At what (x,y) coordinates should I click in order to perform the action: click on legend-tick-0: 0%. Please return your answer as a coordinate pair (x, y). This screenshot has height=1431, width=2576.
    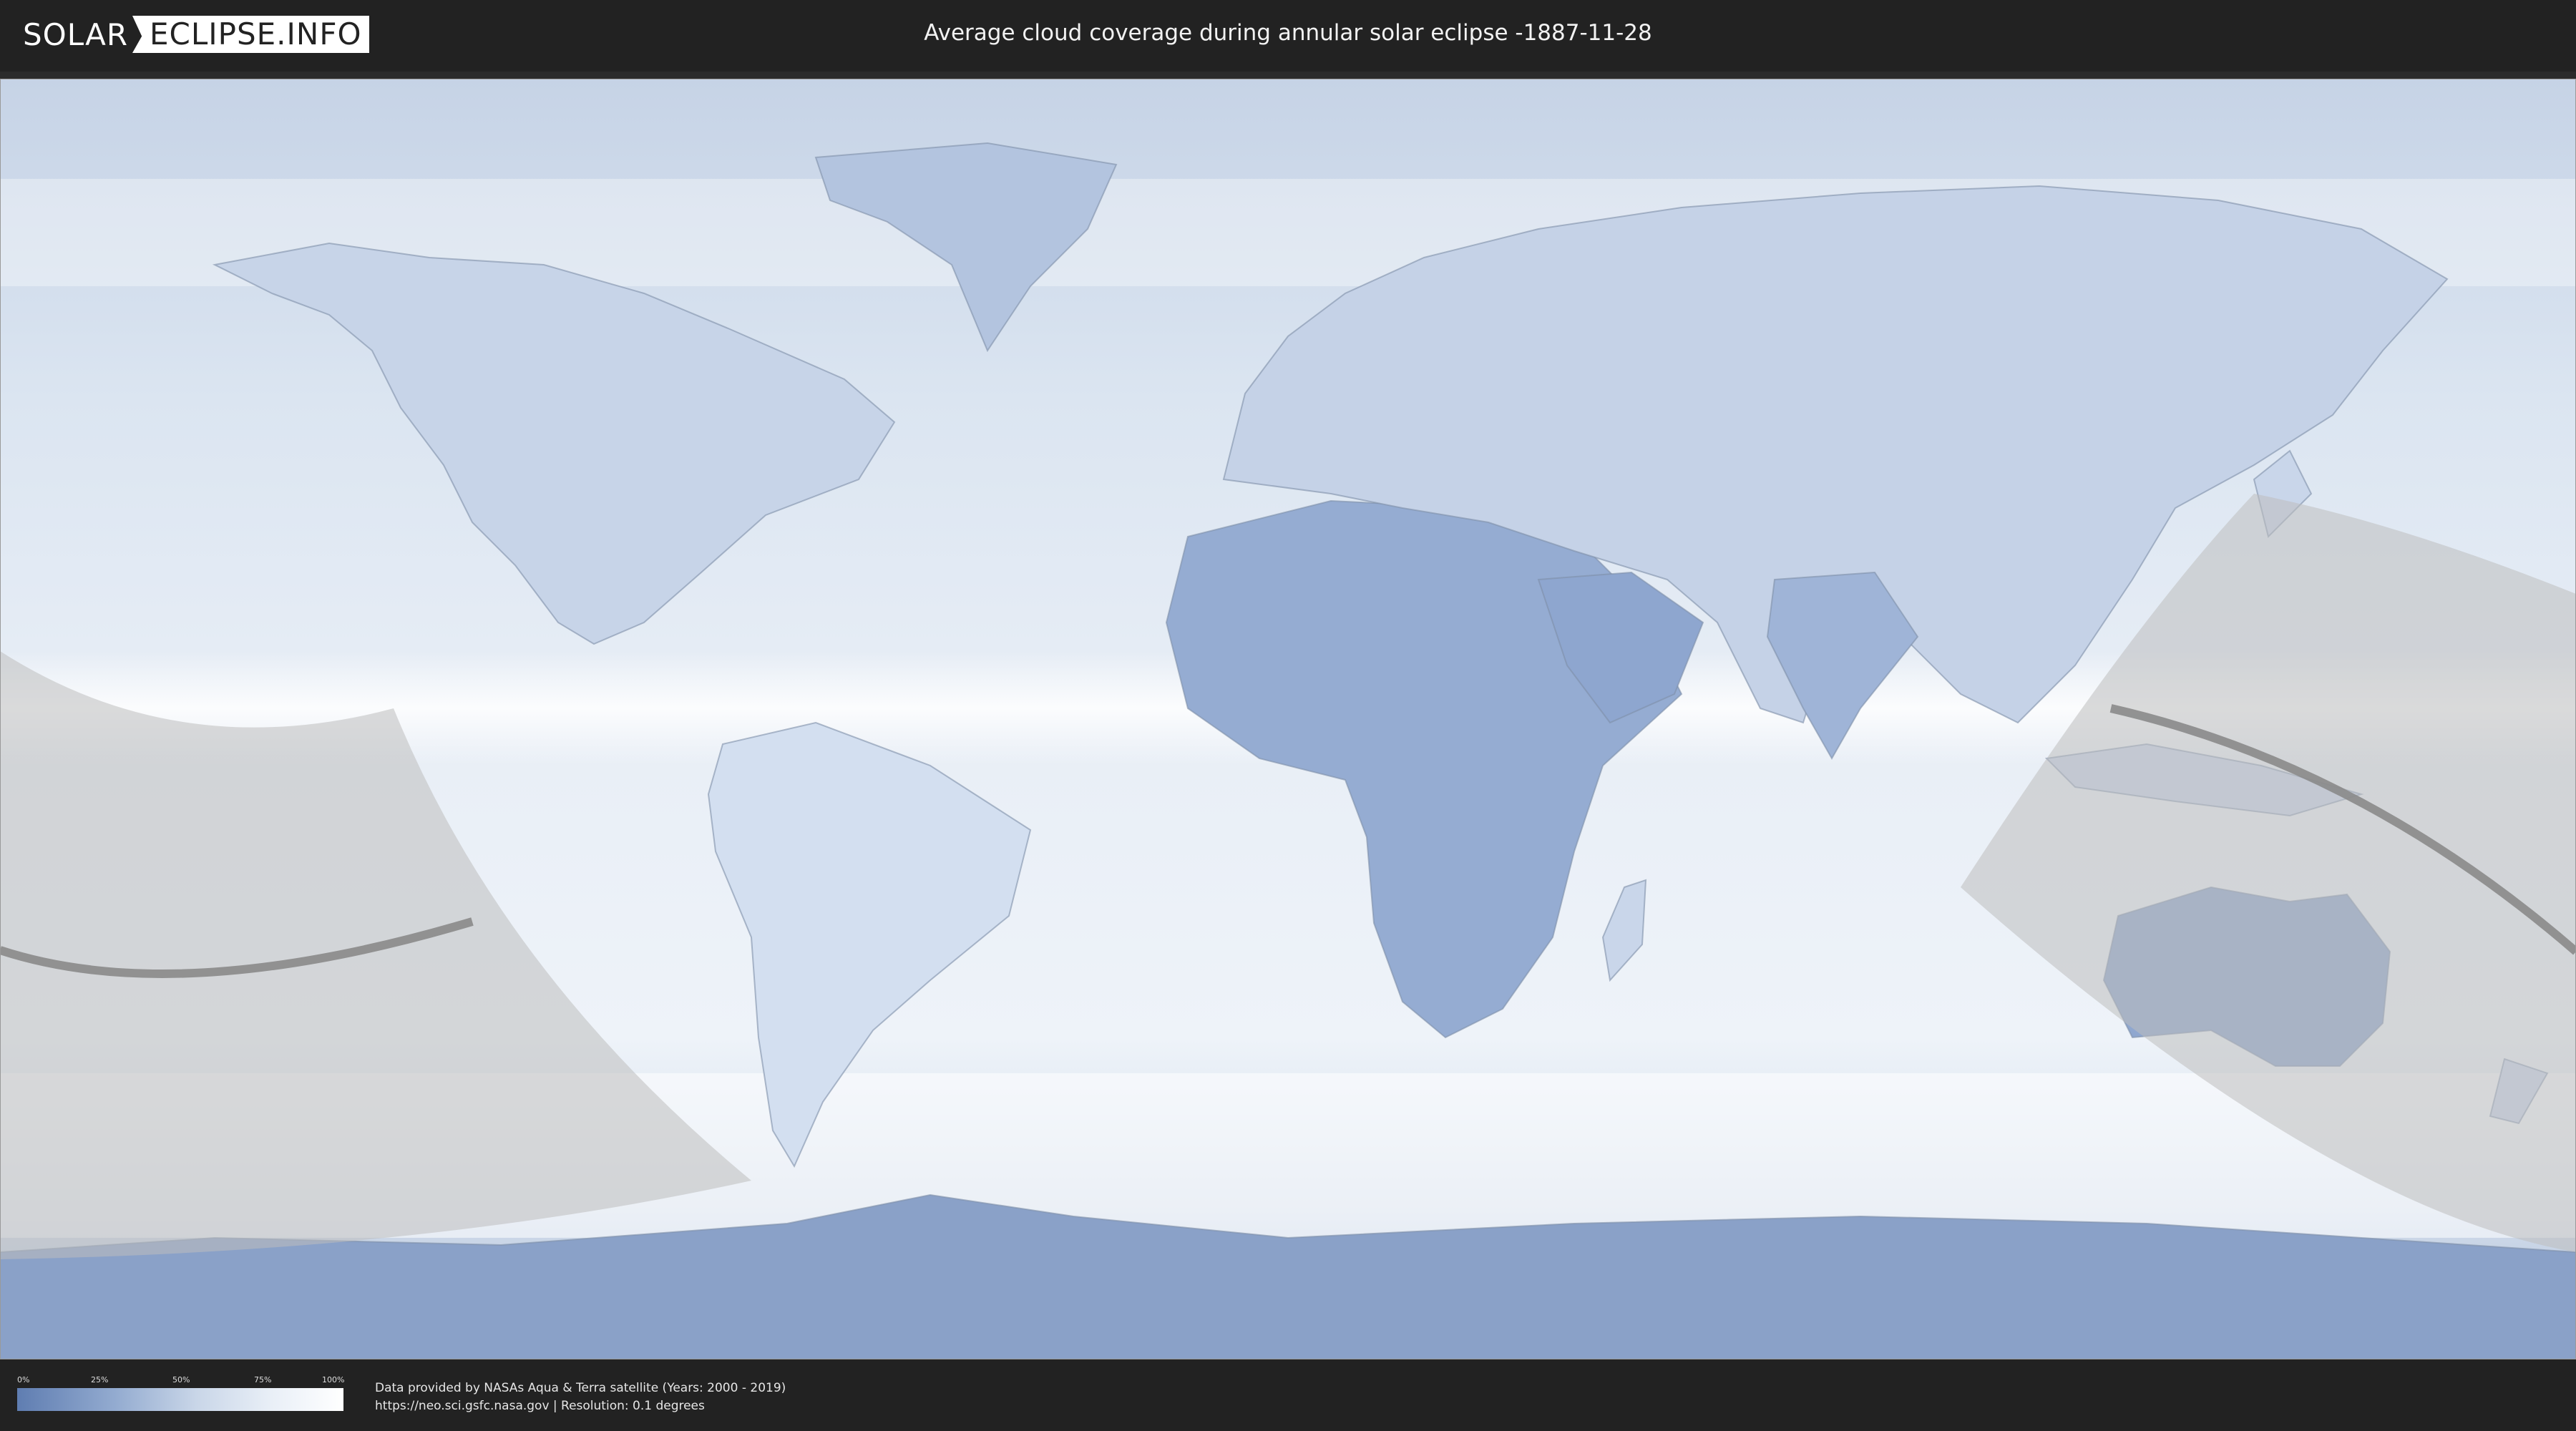
    Looking at the image, I should click on (23, 1379).